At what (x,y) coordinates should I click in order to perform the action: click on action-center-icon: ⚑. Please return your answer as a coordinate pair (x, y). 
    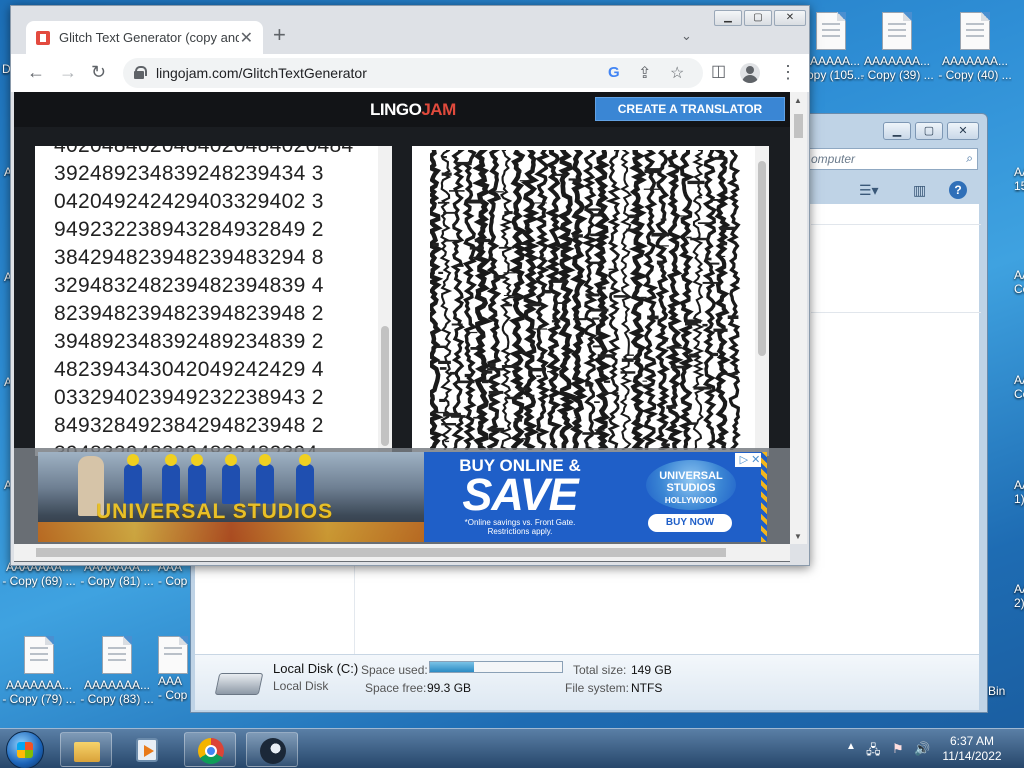
    Looking at the image, I should click on (898, 749).